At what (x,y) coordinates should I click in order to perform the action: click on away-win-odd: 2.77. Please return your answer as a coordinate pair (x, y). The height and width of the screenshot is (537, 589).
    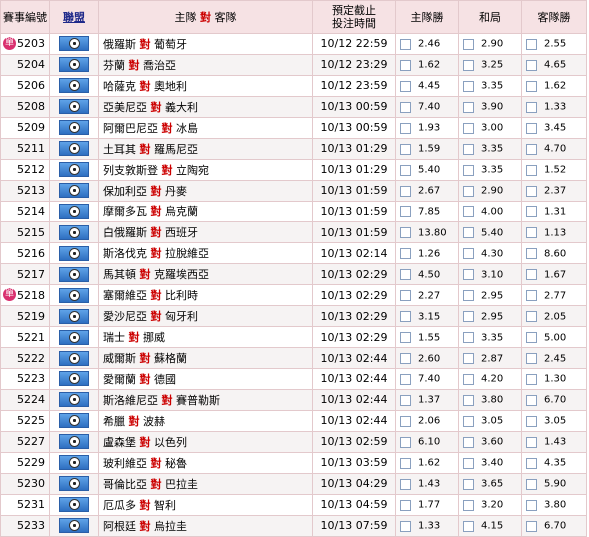
    Looking at the image, I should click on (555, 296).